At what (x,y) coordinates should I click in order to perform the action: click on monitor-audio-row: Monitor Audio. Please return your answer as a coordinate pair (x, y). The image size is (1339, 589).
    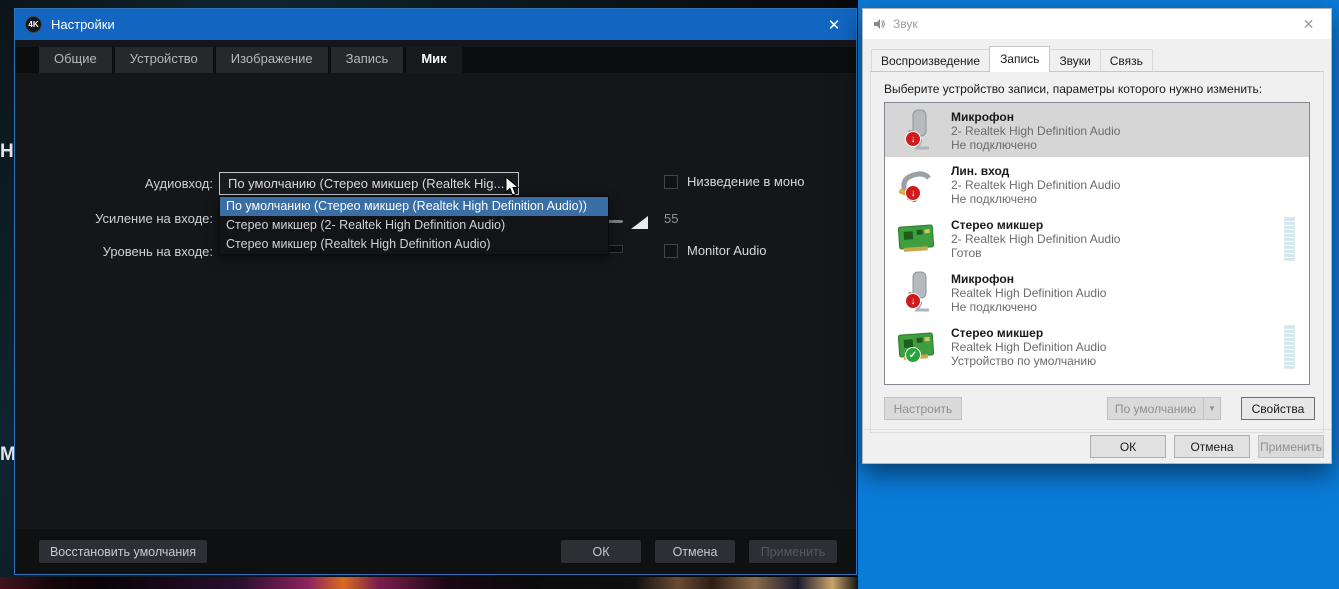
    Looking at the image, I should click on (715, 250).